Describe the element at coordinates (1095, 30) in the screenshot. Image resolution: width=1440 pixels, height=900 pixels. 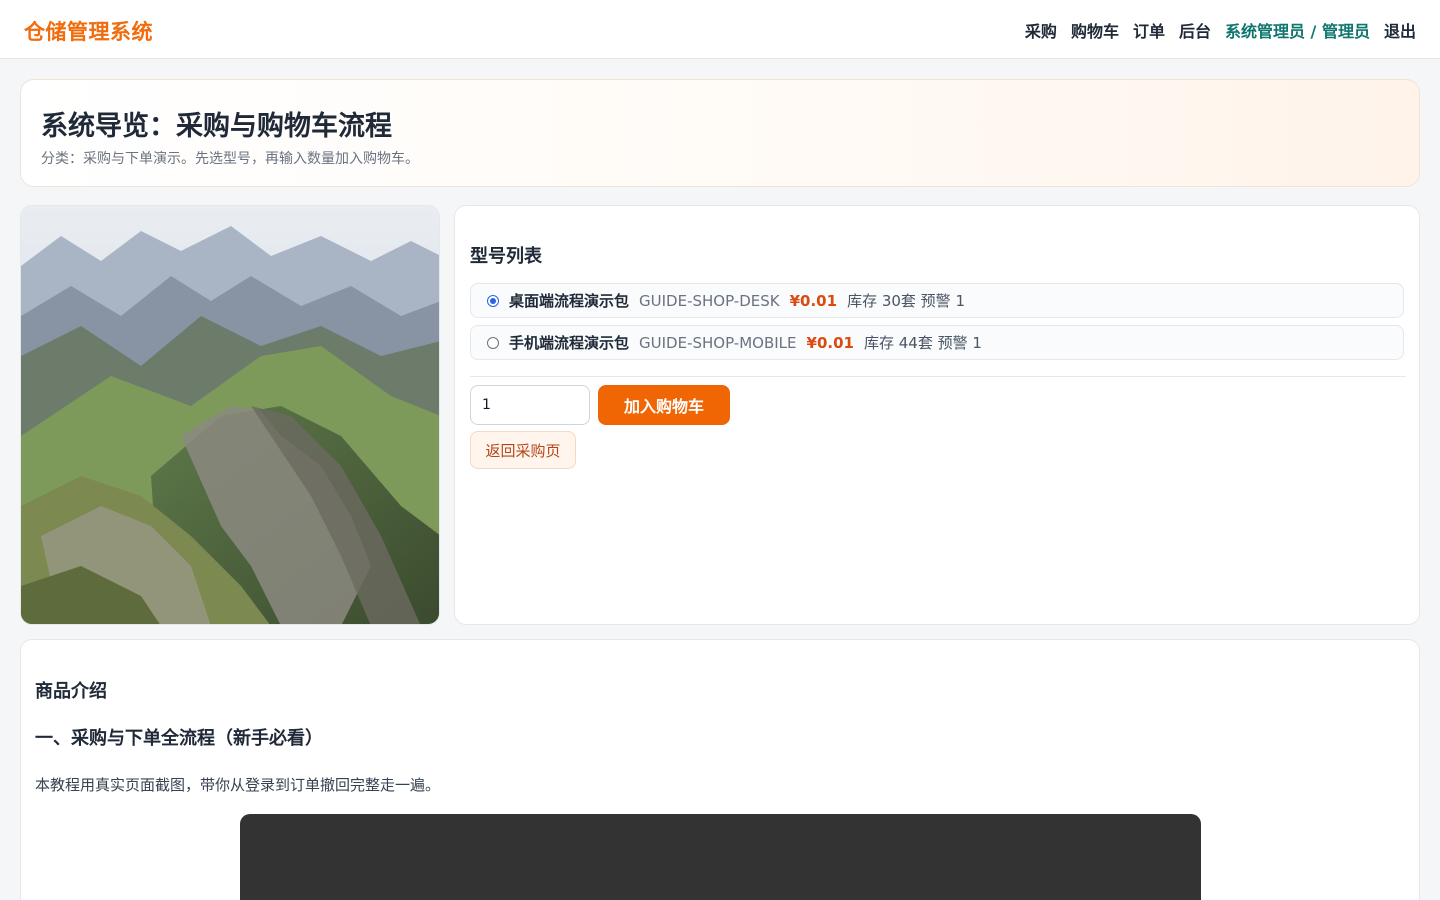
I see `nav-item-cart: 购物车` at that location.